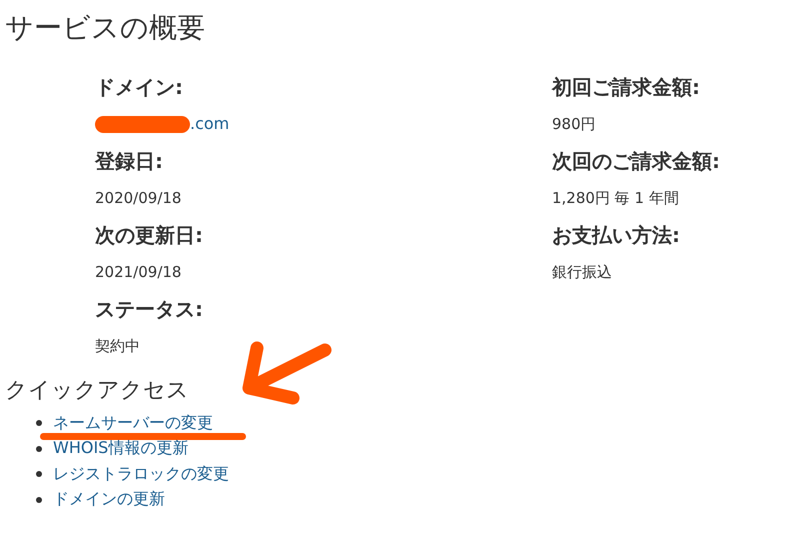 This screenshot has height=546, width=797. Describe the element at coordinates (149, 309) in the screenshot. I see `field-label: ステータス:` at that location.